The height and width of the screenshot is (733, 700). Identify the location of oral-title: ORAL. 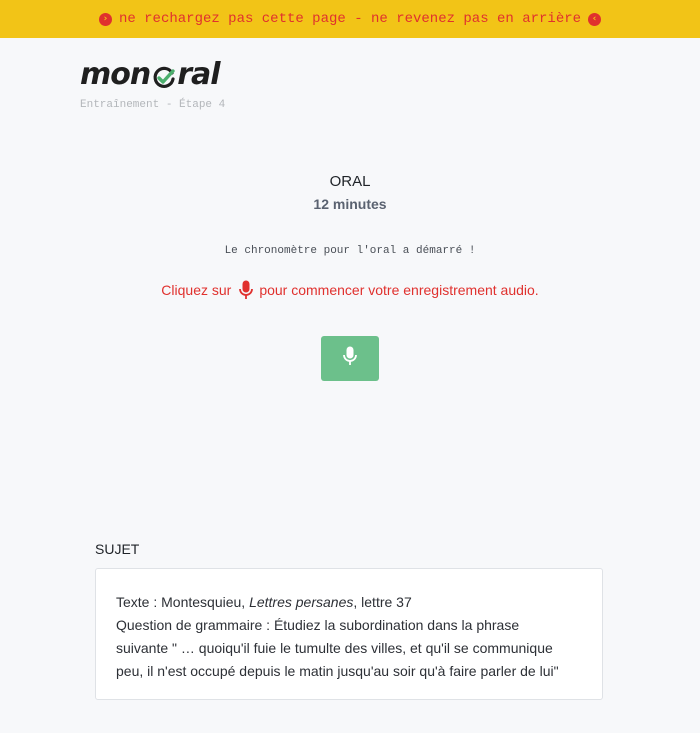
(350, 181).